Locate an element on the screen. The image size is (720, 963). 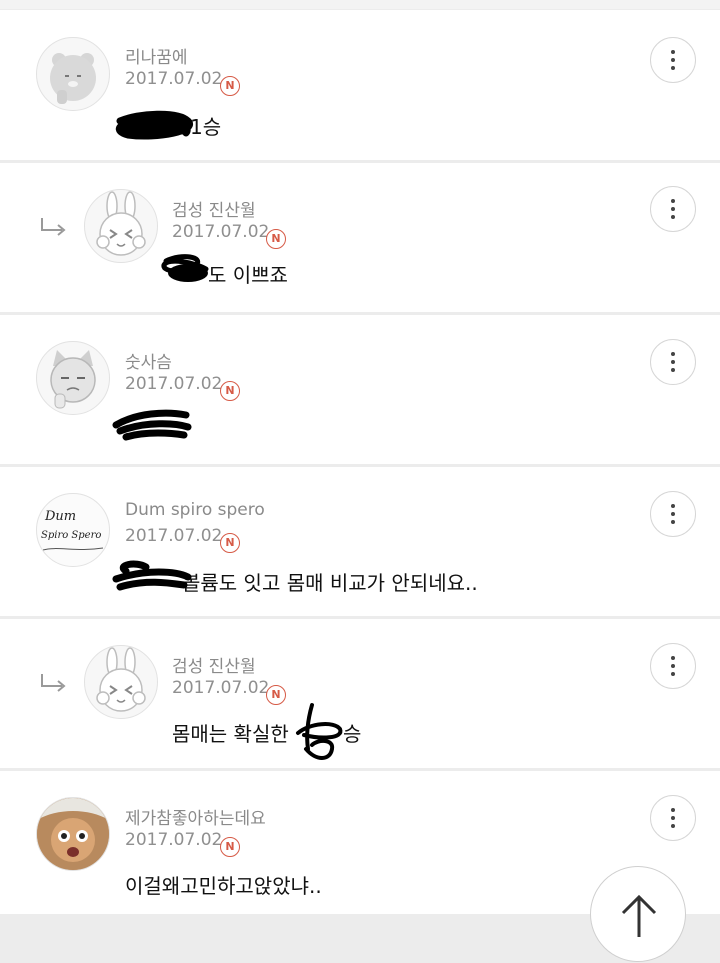
comment-text: 볼륨도 잇고 몸매 비교가 안되네요.. is located at coordinates (330, 583).